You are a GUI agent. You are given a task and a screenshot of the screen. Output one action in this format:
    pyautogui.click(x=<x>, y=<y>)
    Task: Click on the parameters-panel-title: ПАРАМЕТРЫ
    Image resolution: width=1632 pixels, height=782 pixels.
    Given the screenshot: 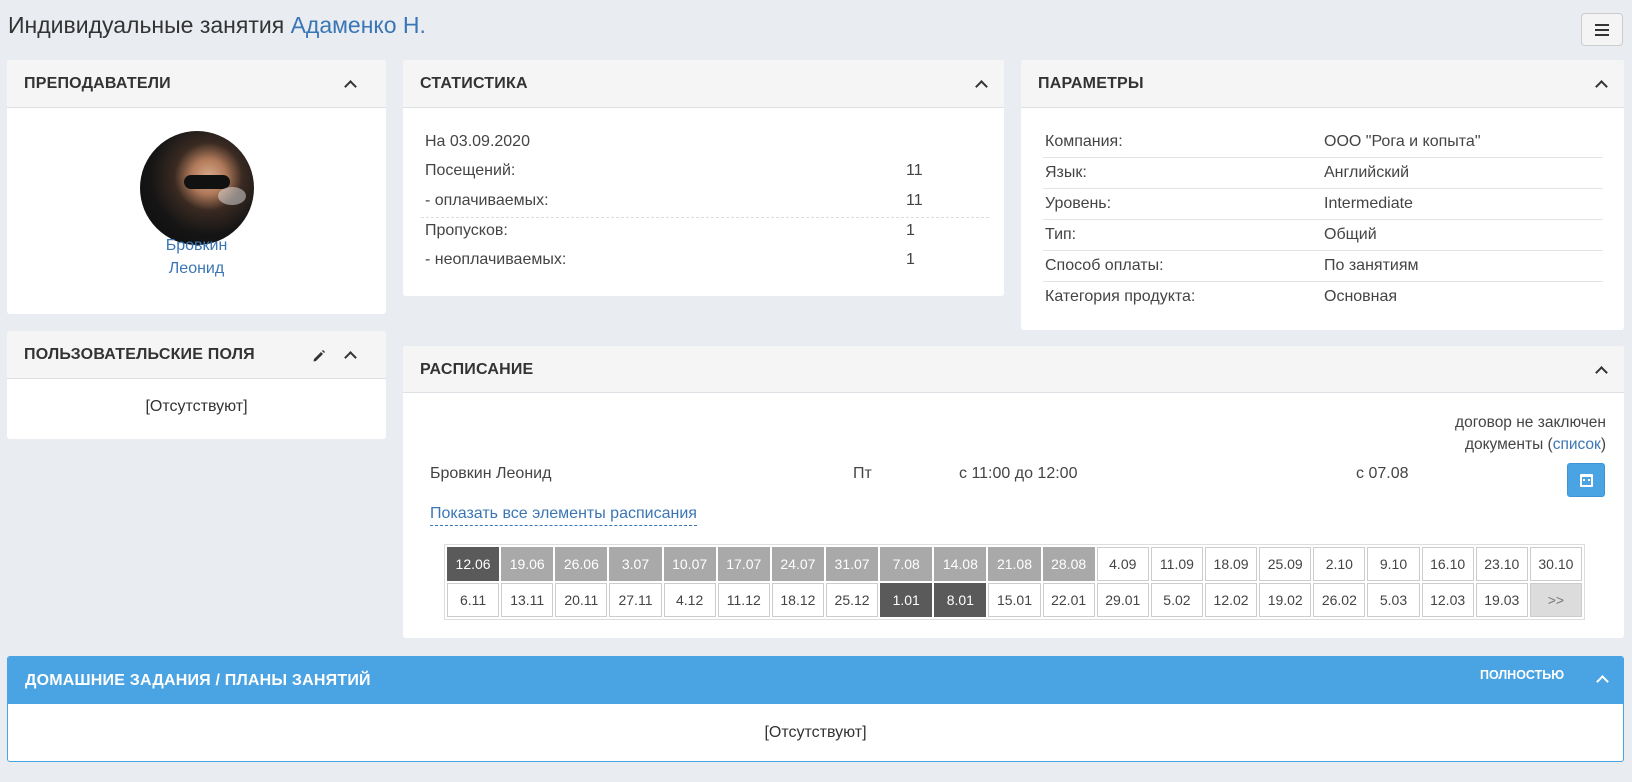 What is the action you would take?
    pyautogui.click(x=1091, y=83)
    